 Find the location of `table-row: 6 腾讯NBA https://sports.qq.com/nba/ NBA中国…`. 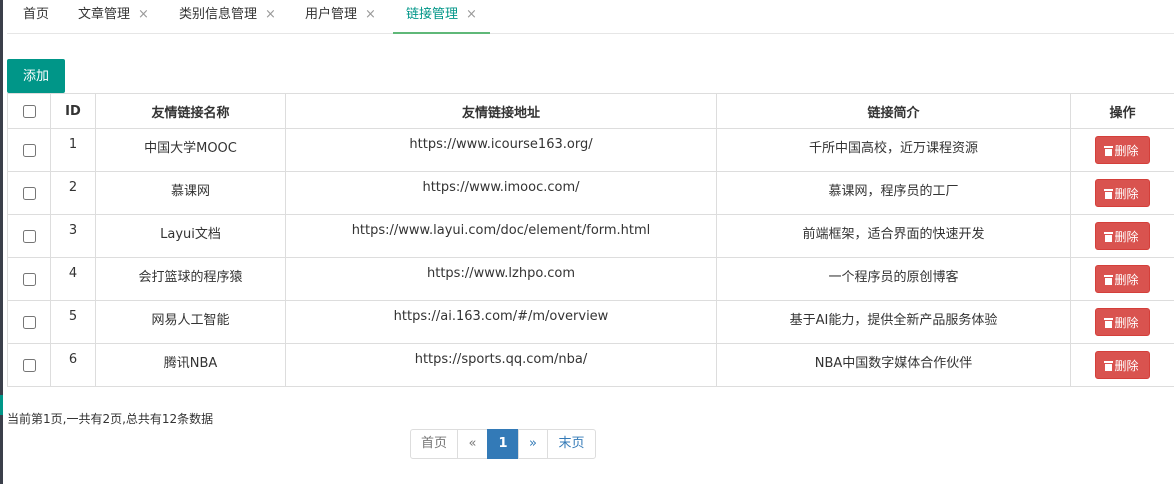

table-row: 6 腾讯NBA https://sports.qq.com/nba/ NBA中国… is located at coordinates (590, 365).